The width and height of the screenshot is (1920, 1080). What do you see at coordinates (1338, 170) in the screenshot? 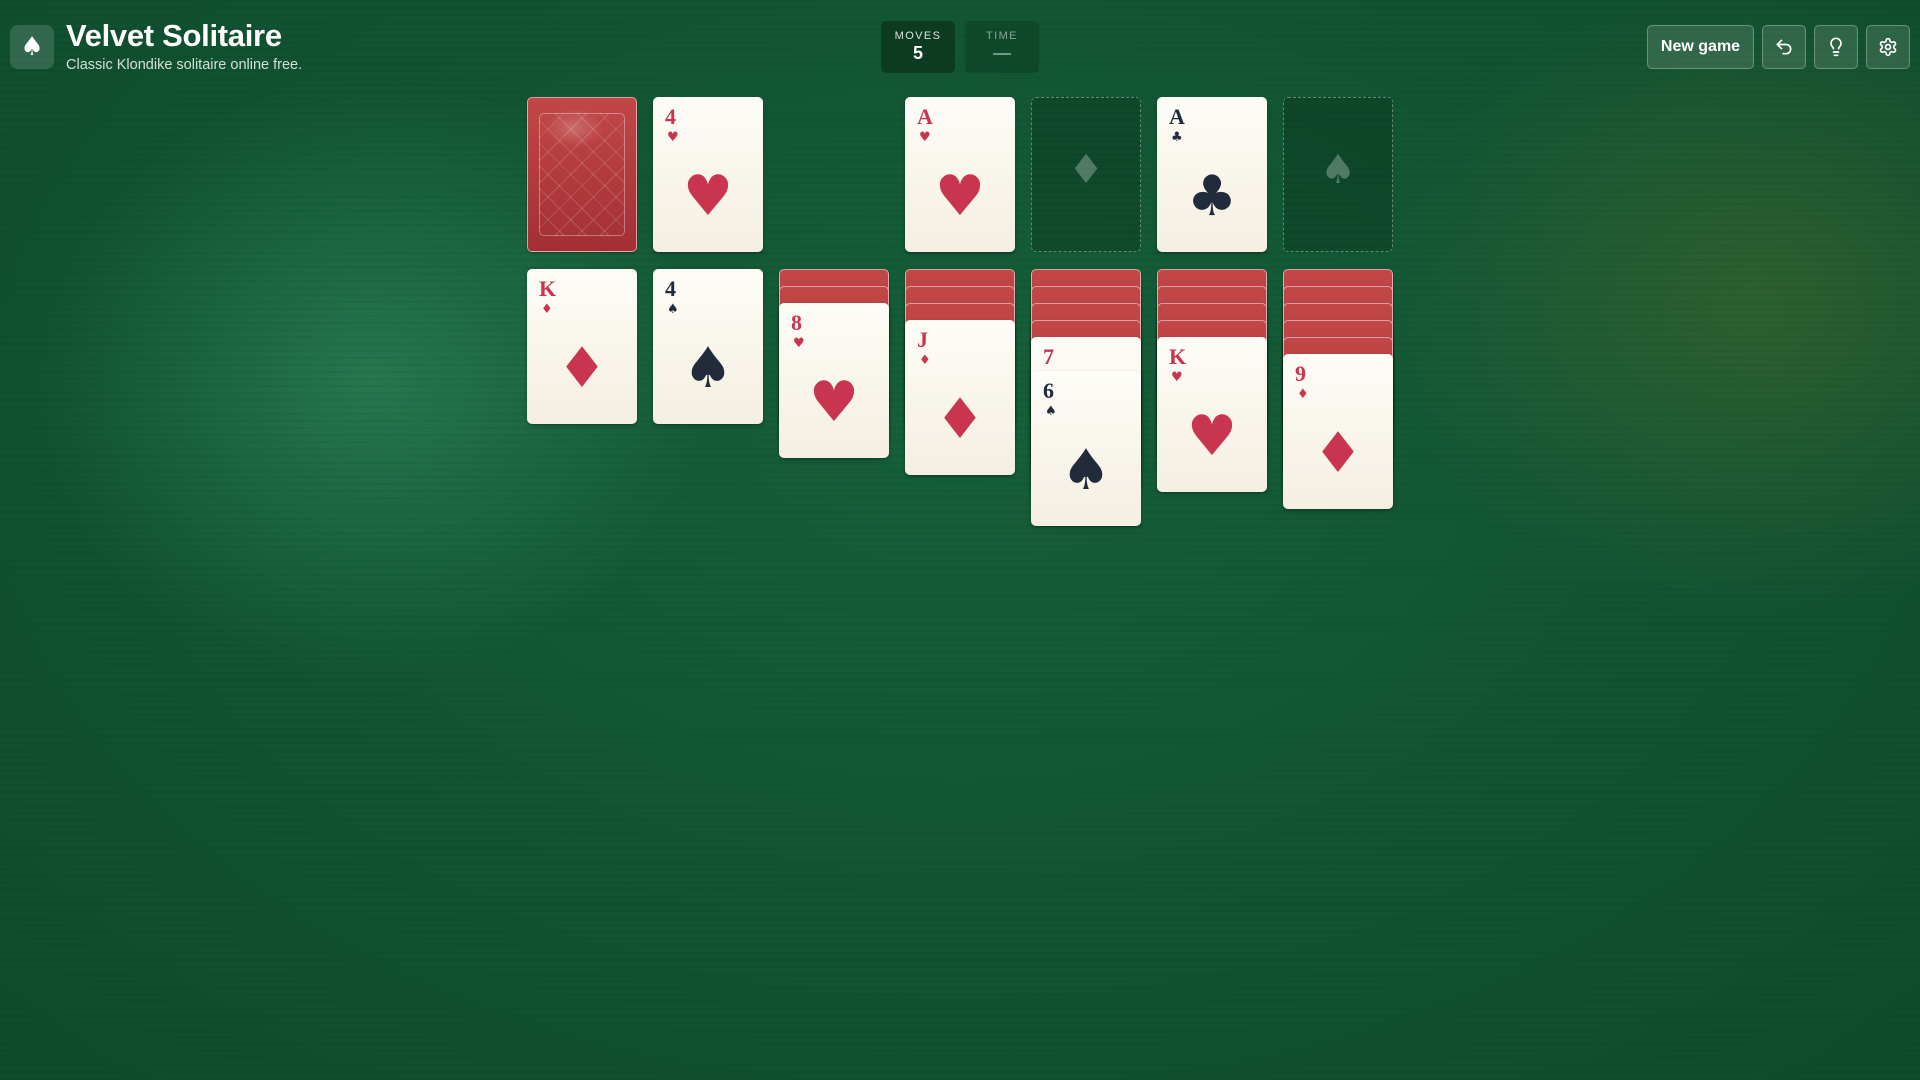
I see `spade-placeholder-icon: ♠` at bounding box center [1338, 170].